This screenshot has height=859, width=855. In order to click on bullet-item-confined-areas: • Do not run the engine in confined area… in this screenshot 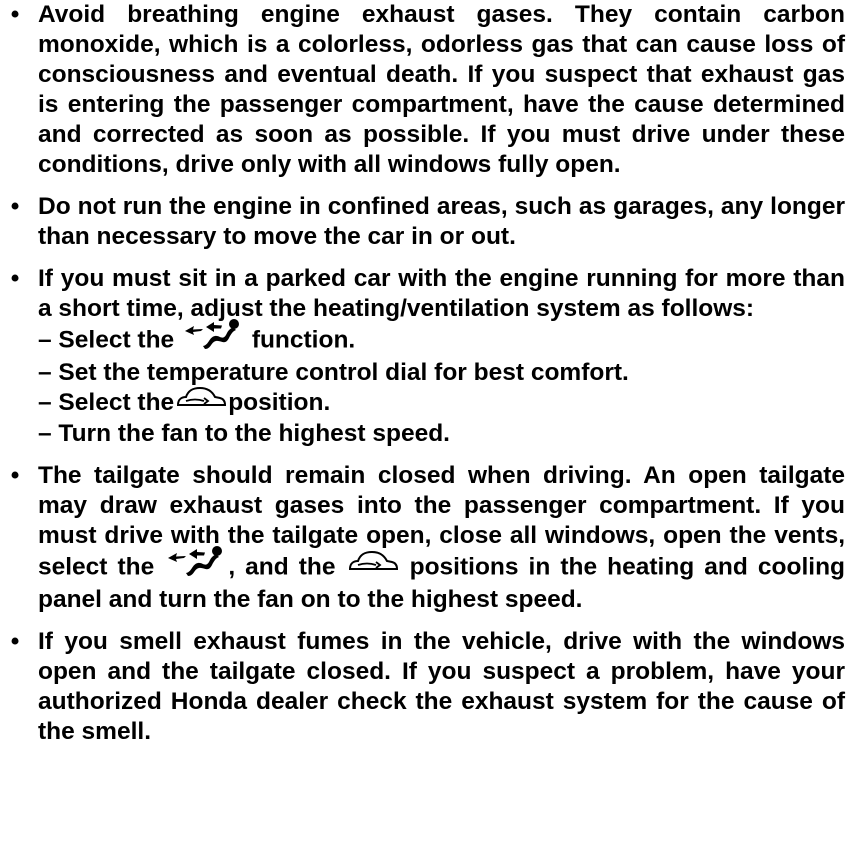, I will do `click(422, 222)`.